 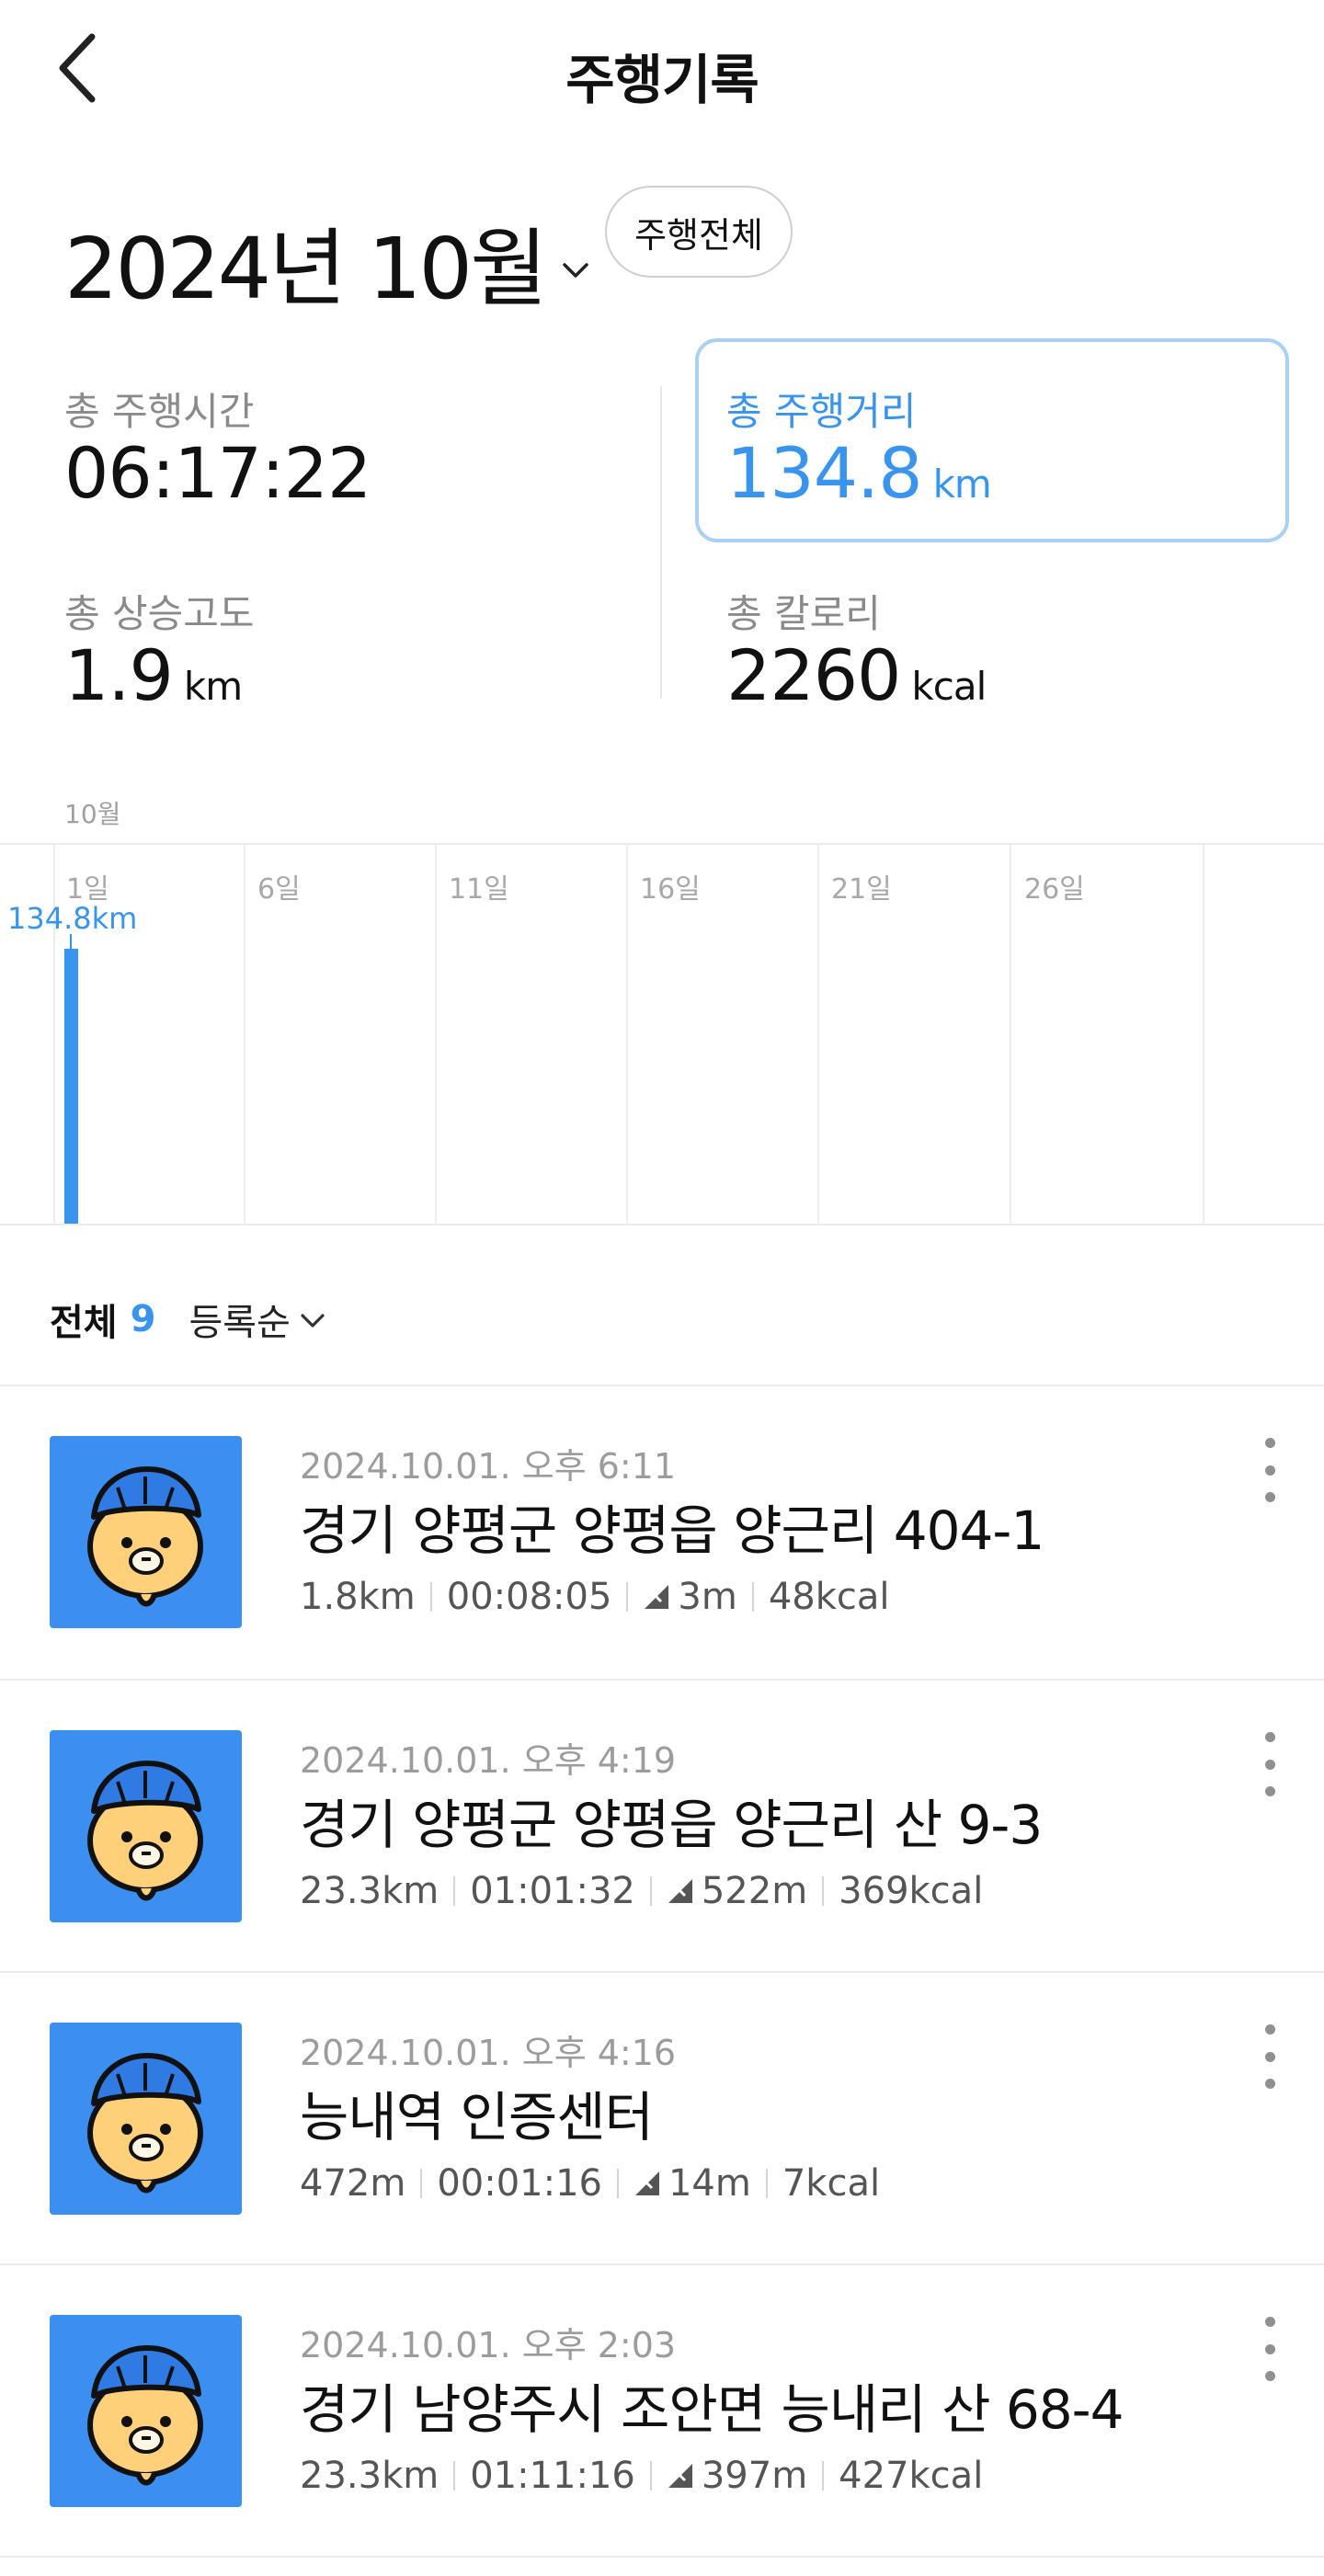 I want to click on ride-location: 경기 남양주시 조안면 능내리 산 68-4, so click(x=712, y=2409).